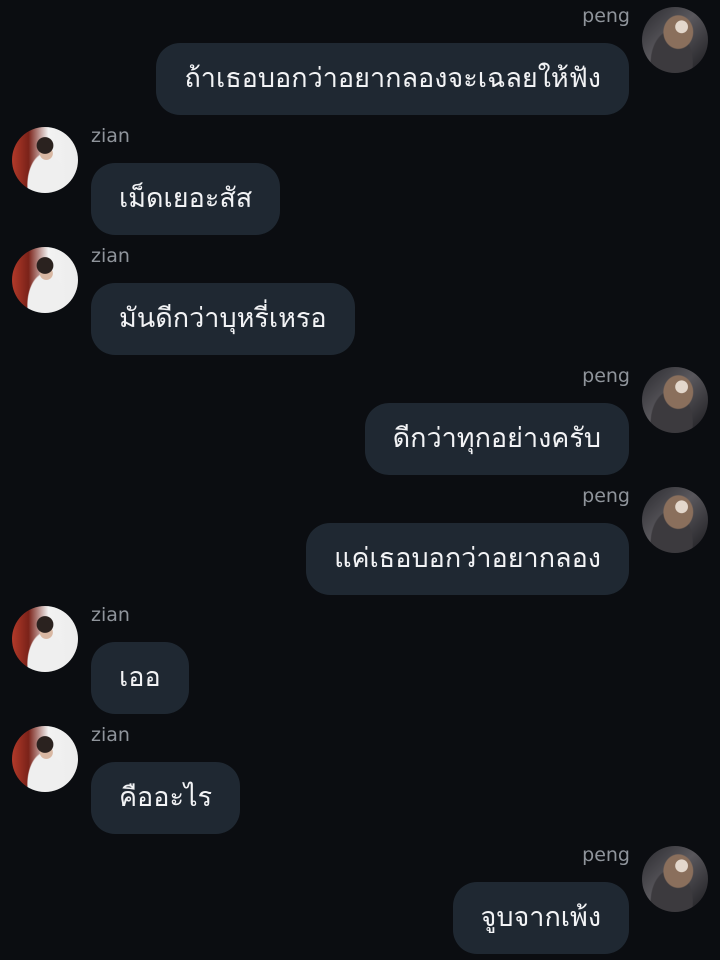  What do you see at coordinates (392, 79) in the screenshot?
I see `message-bubble: ถ้าเธอบอกว่าอยากลองจะเฉลยให้ฟัง` at bounding box center [392, 79].